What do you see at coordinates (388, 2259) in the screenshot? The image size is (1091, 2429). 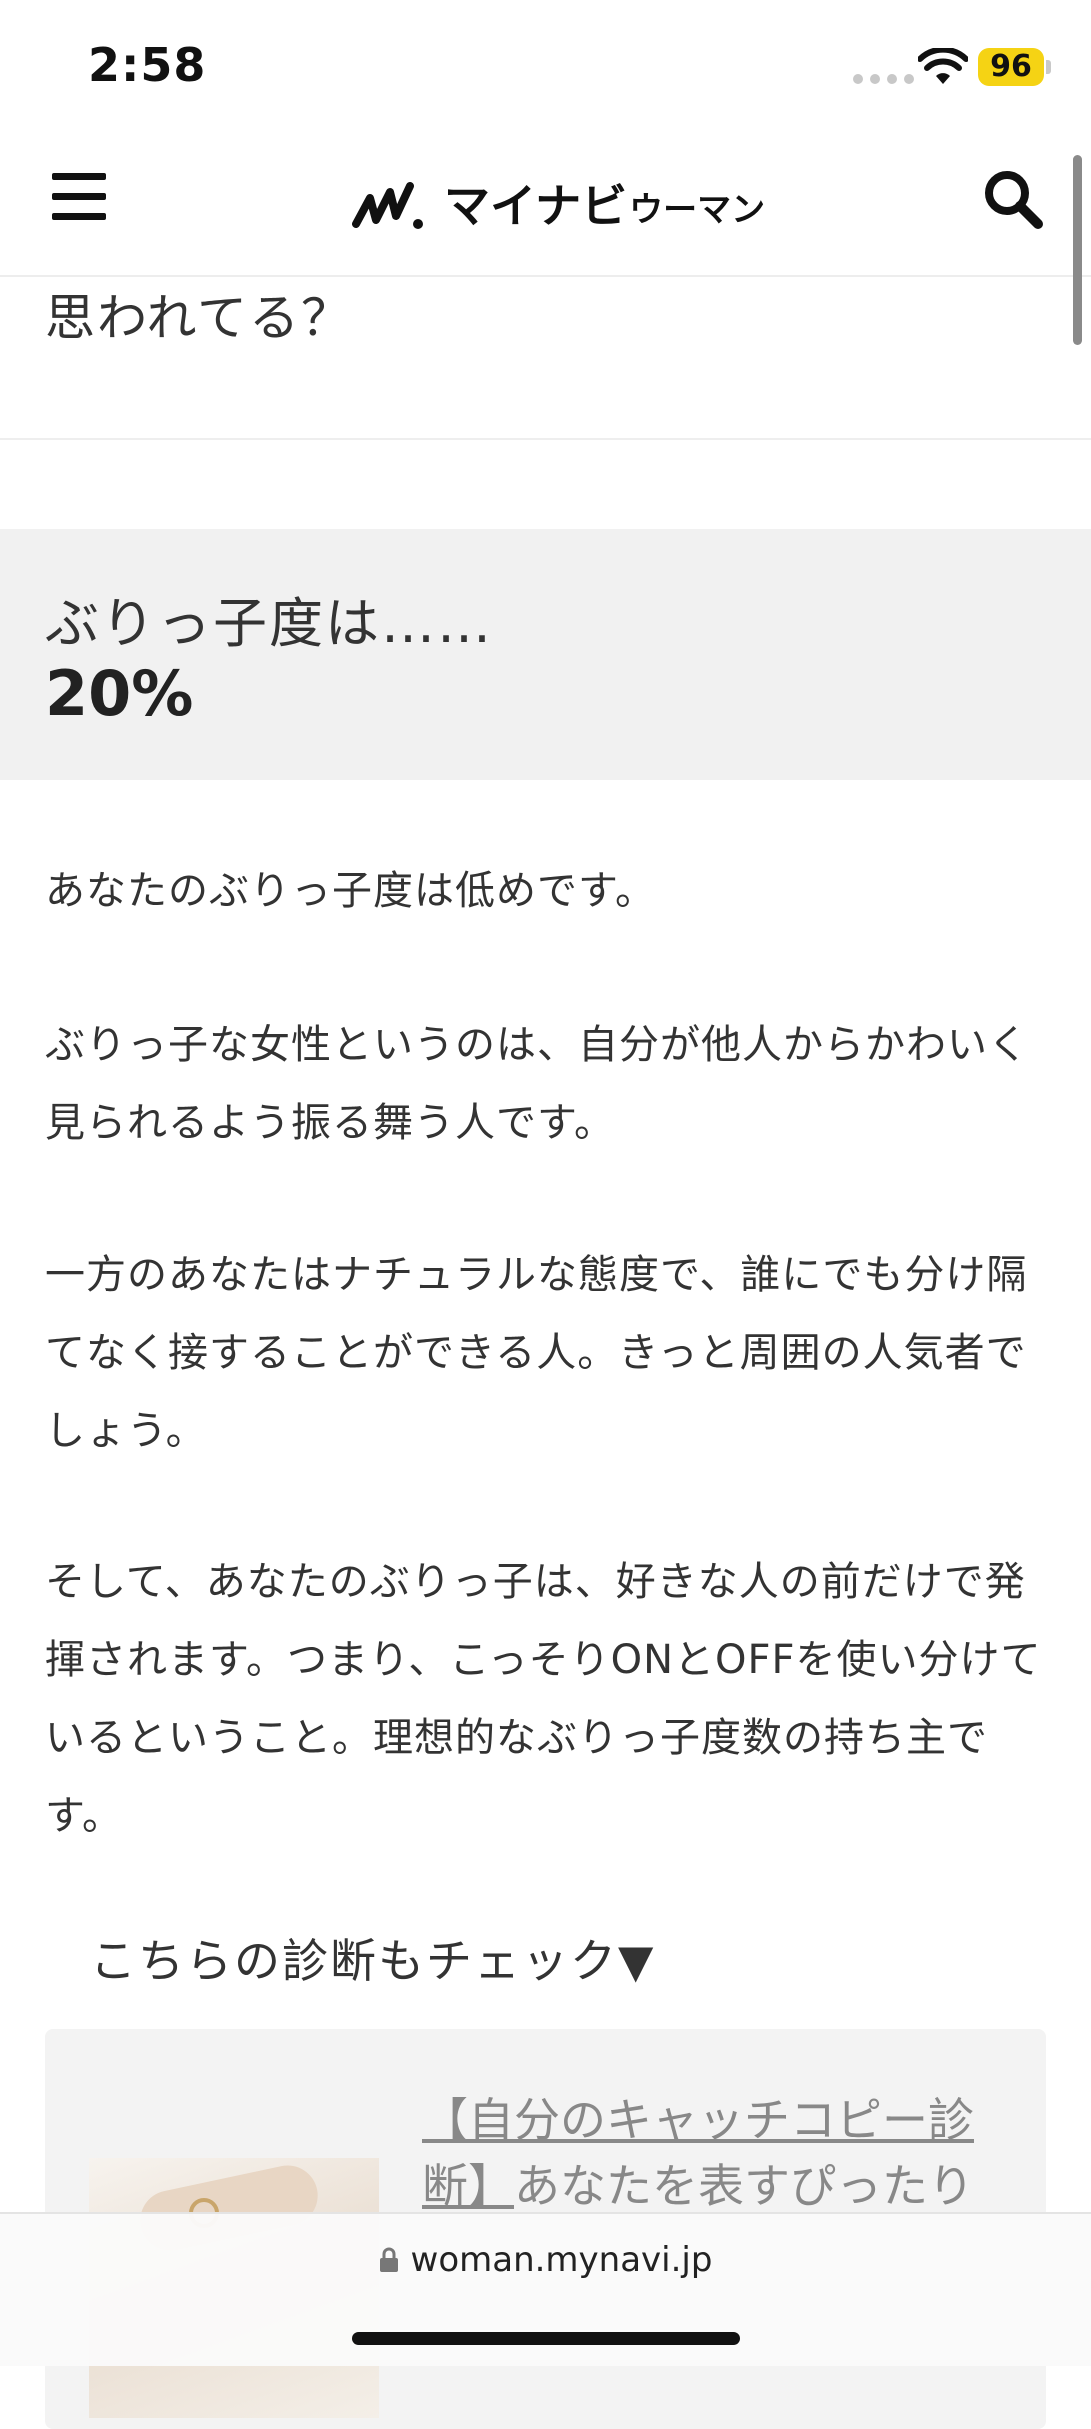 I see `lock-icon` at bounding box center [388, 2259].